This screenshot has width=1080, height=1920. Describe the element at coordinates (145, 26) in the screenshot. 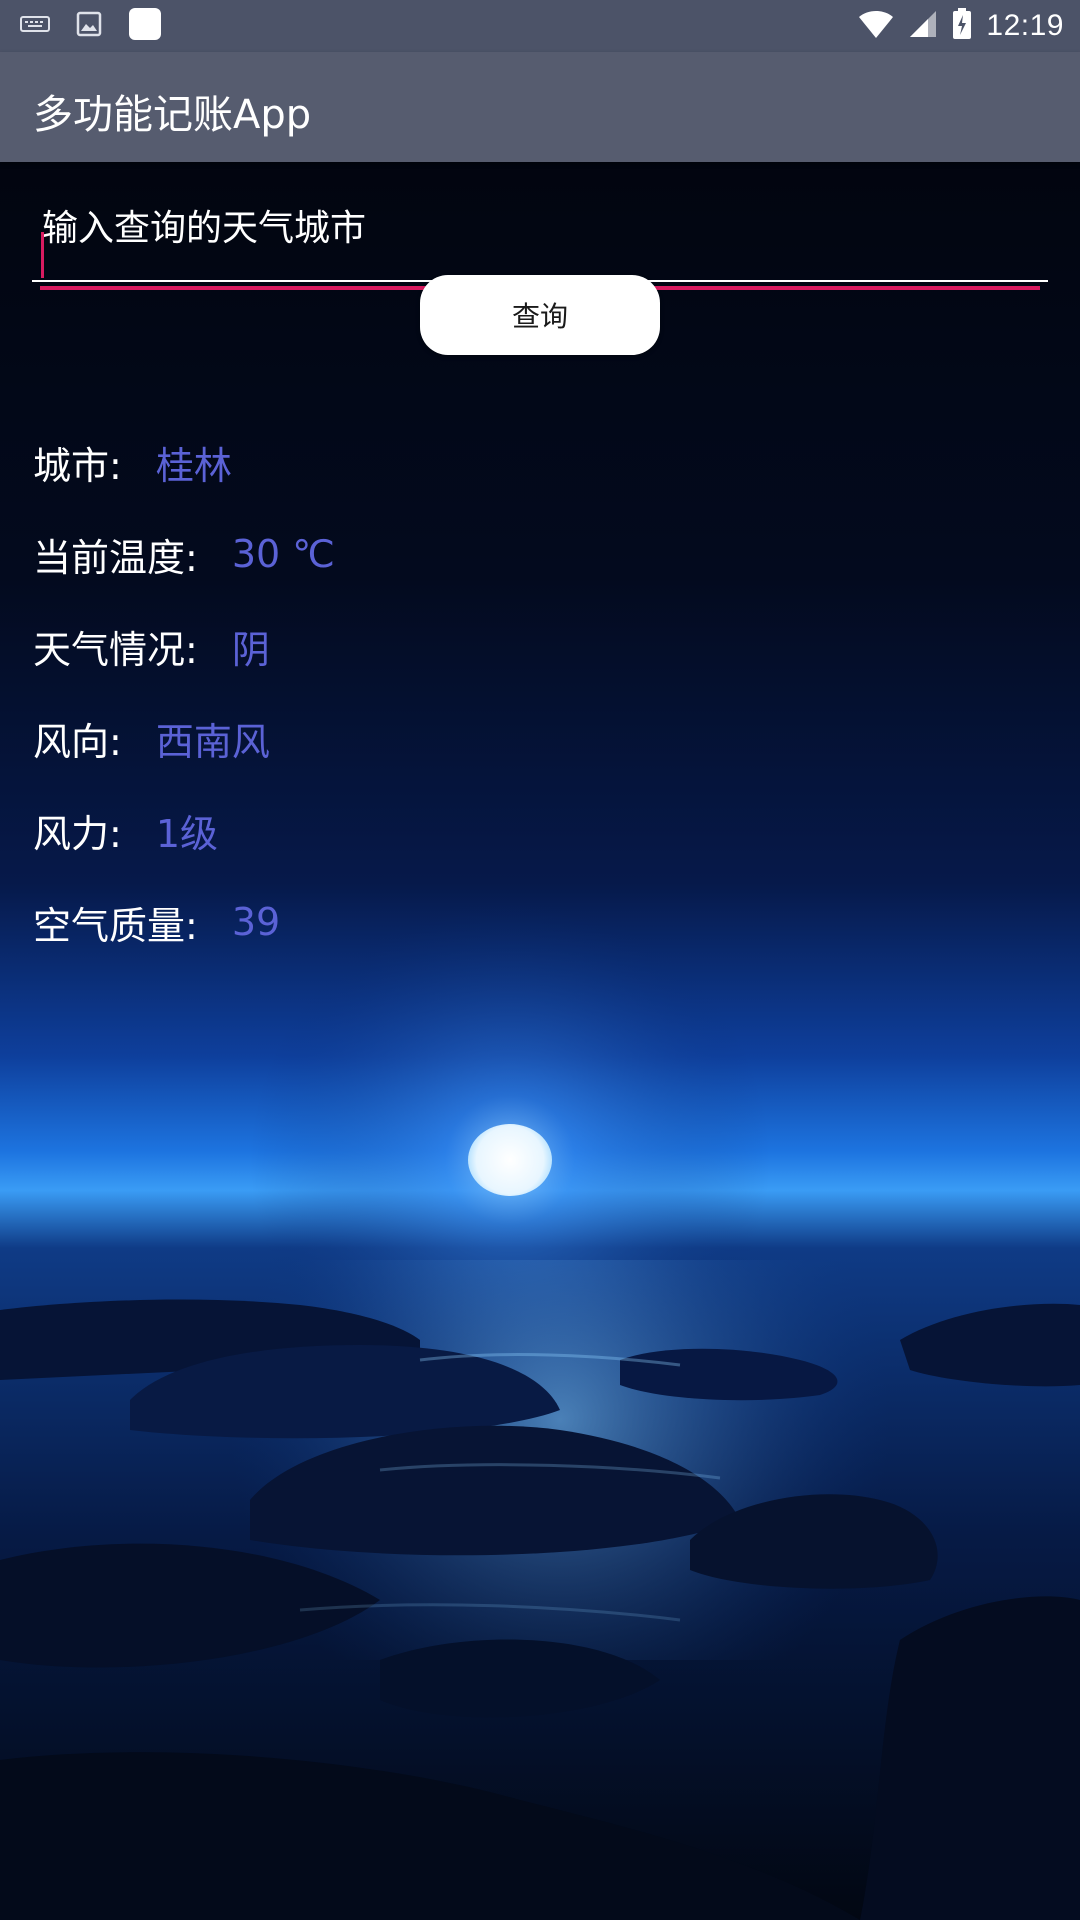

I see `app-square-icon` at that location.